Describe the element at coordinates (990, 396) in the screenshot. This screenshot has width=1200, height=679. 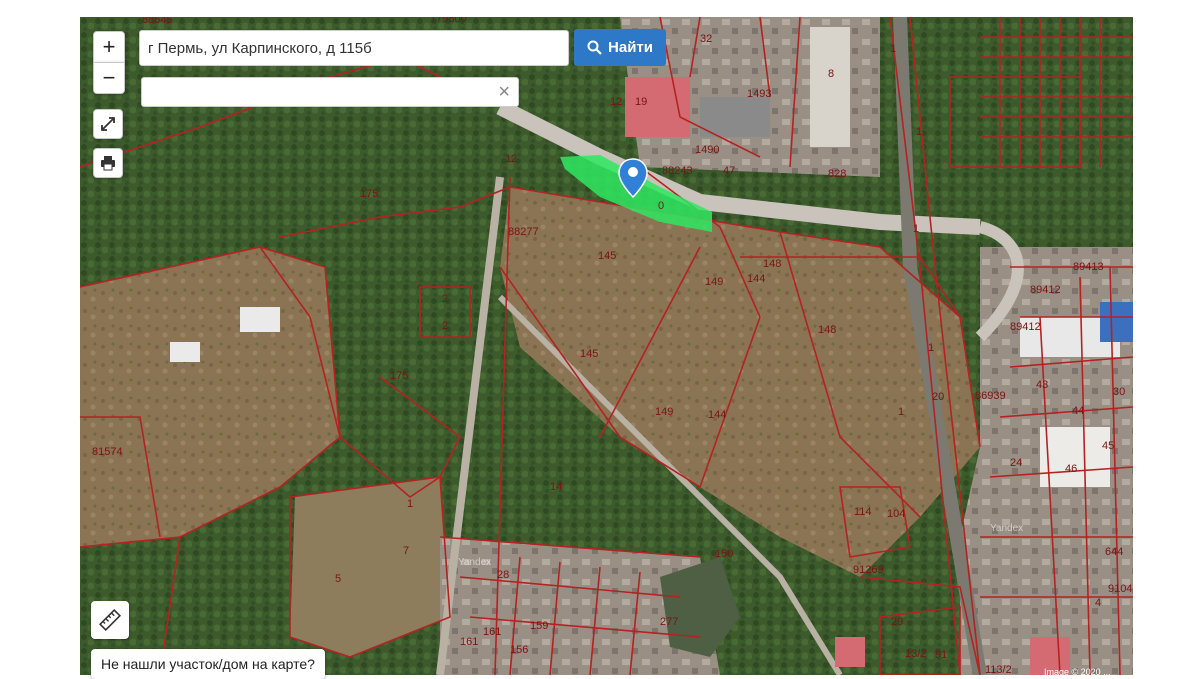
I see `parcel-label: 86939` at that location.